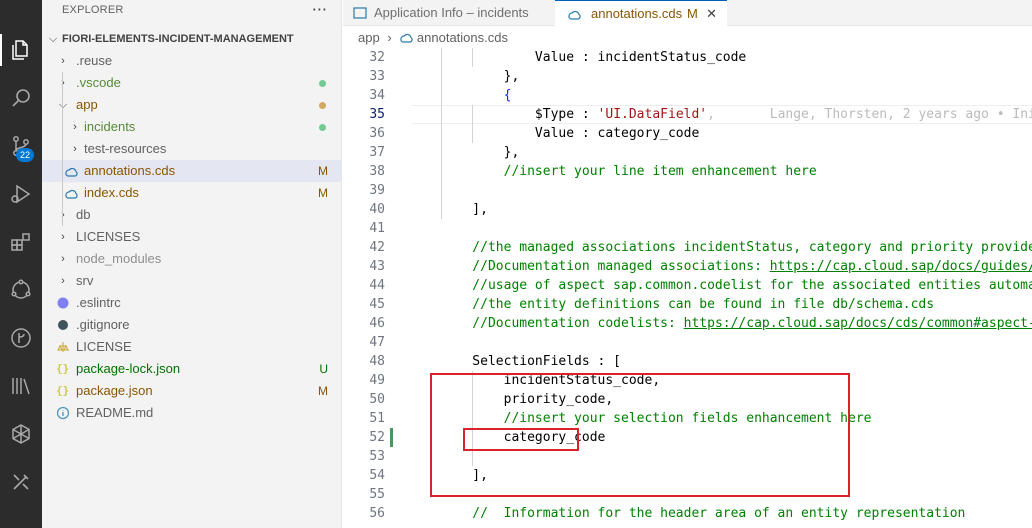 This screenshot has height=528, width=1032. I want to click on search-icon, so click(21, 98).